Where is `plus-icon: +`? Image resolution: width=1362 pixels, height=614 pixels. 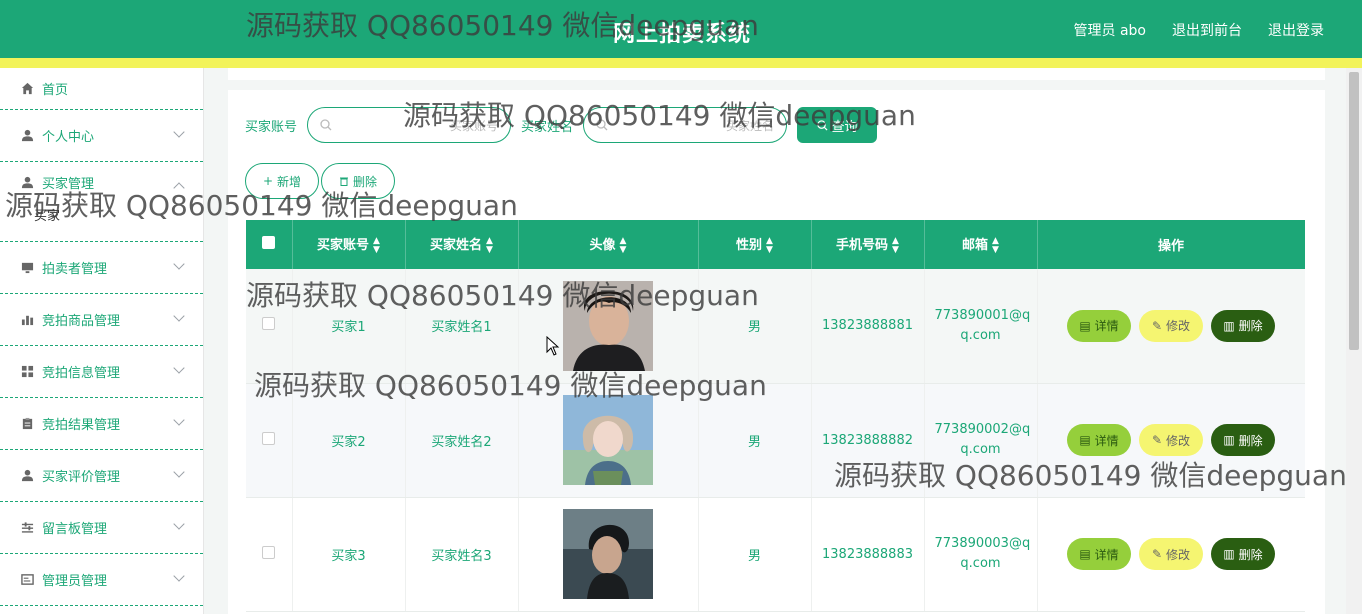 plus-icon: + is located at coordinates (268, 181).